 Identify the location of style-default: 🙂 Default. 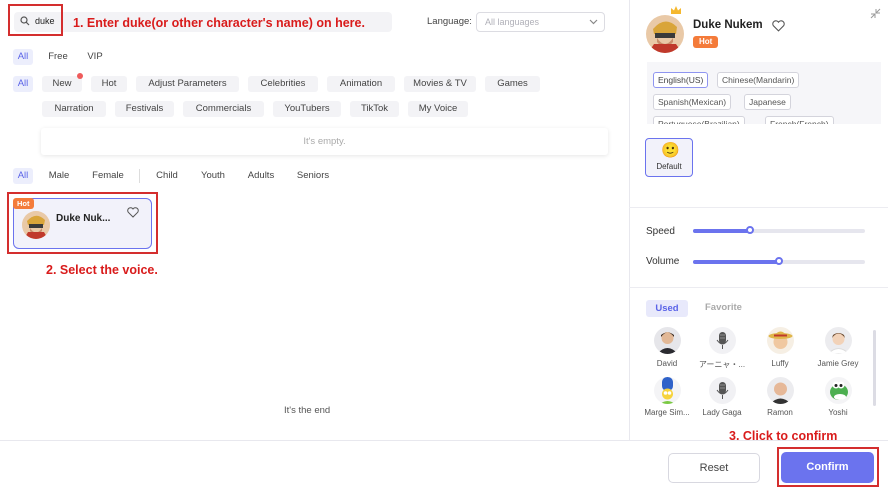
(669, 157).